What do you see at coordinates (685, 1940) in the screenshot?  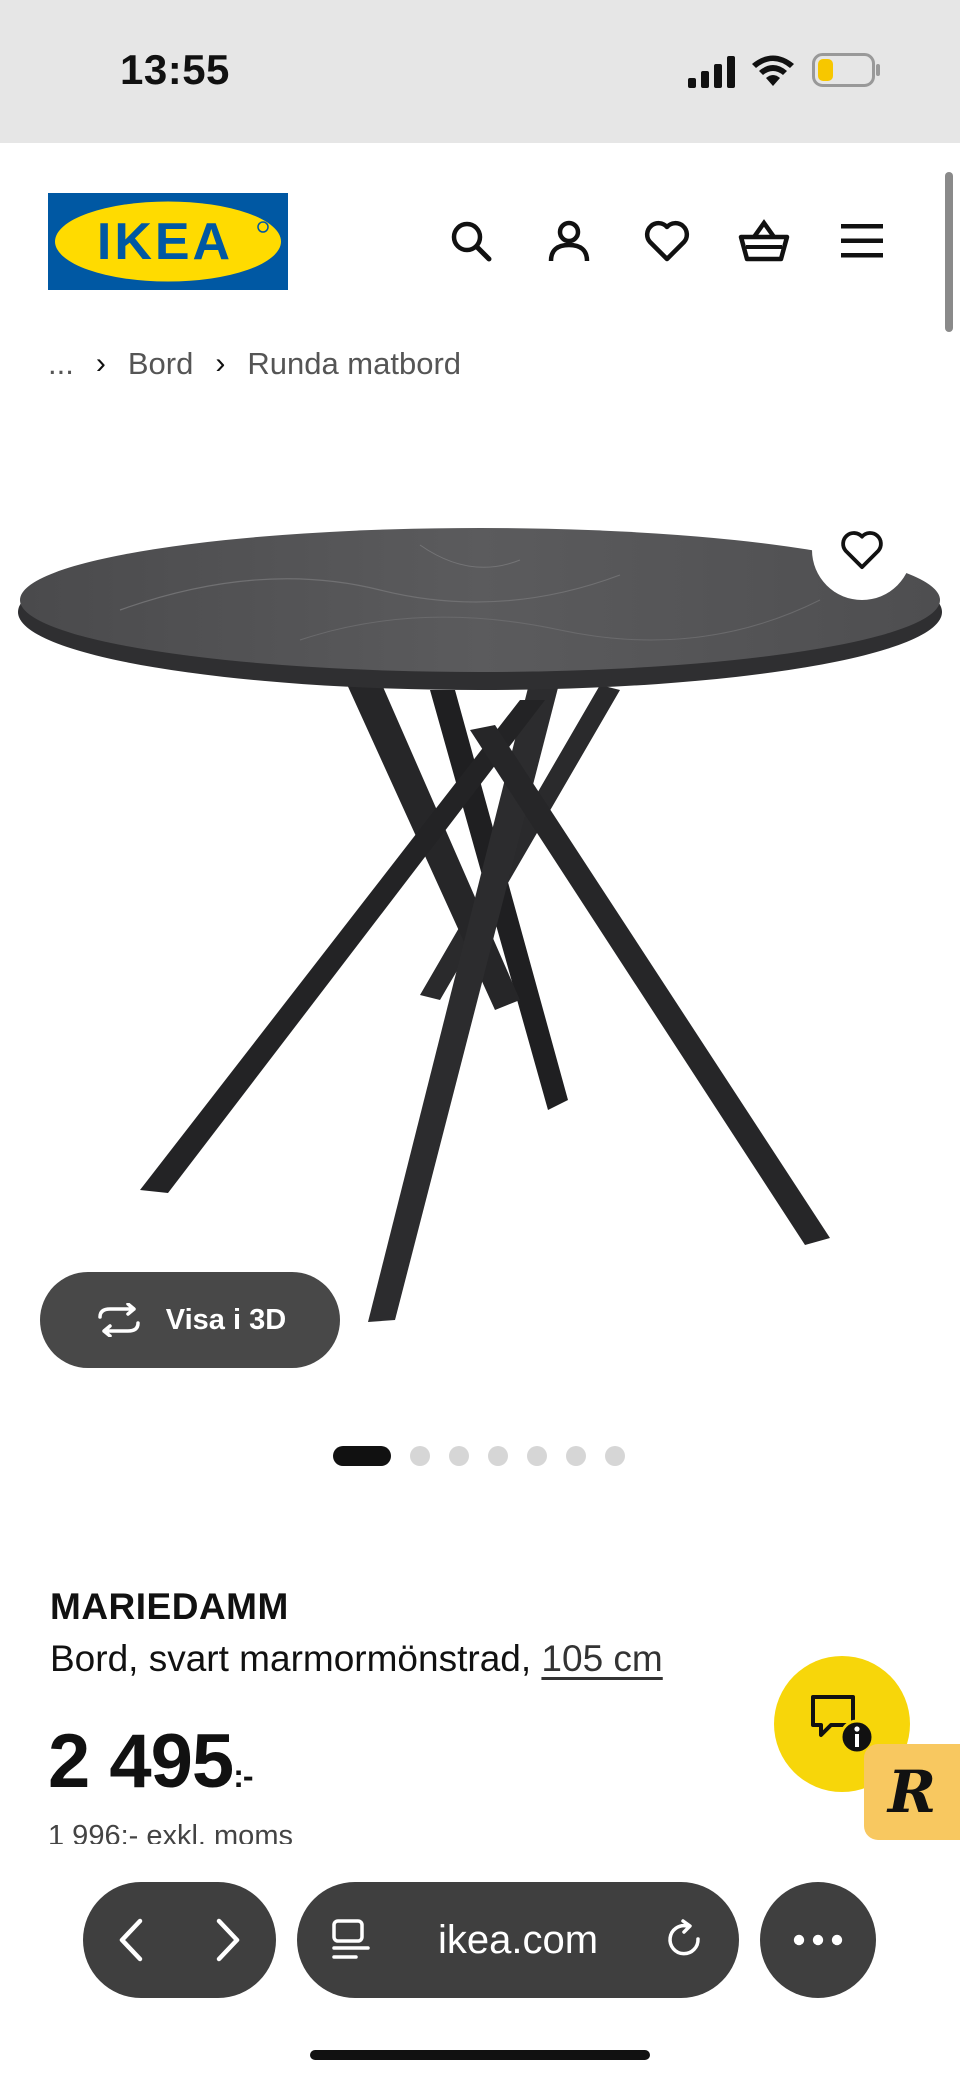 I see `reload-icon` at bounding box center [685, 1940].